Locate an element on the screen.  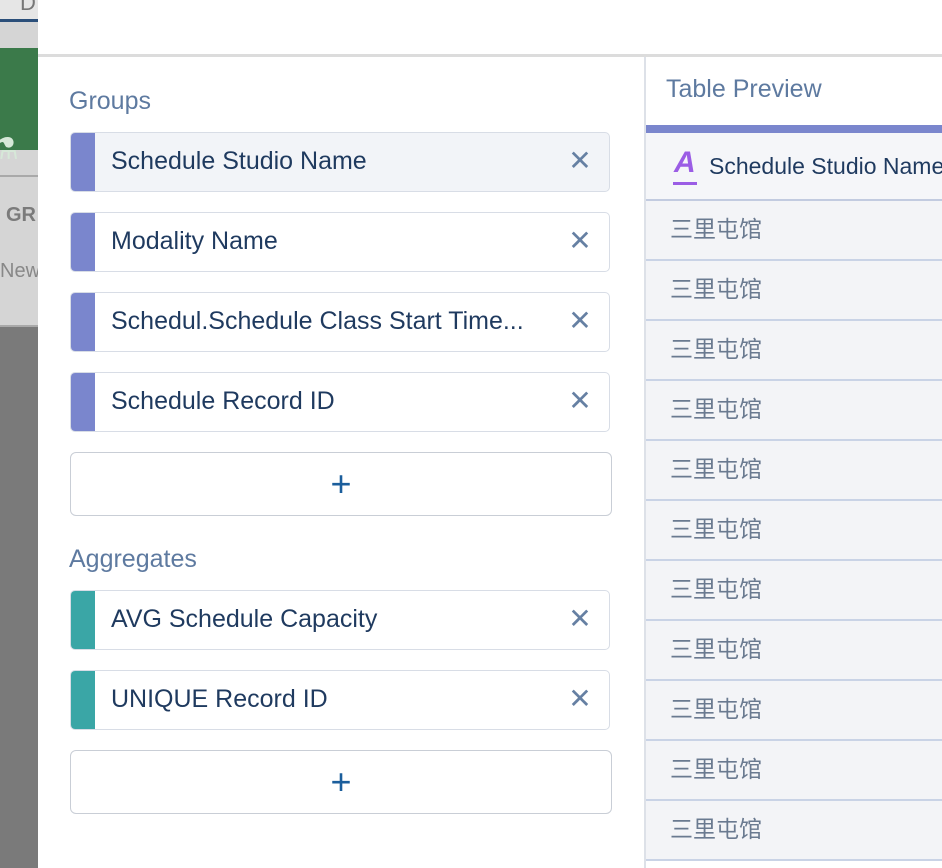
aggregate-pill-unique-record-id: UNIQUE Record ID ✕ is located at coordinates (340, 700).